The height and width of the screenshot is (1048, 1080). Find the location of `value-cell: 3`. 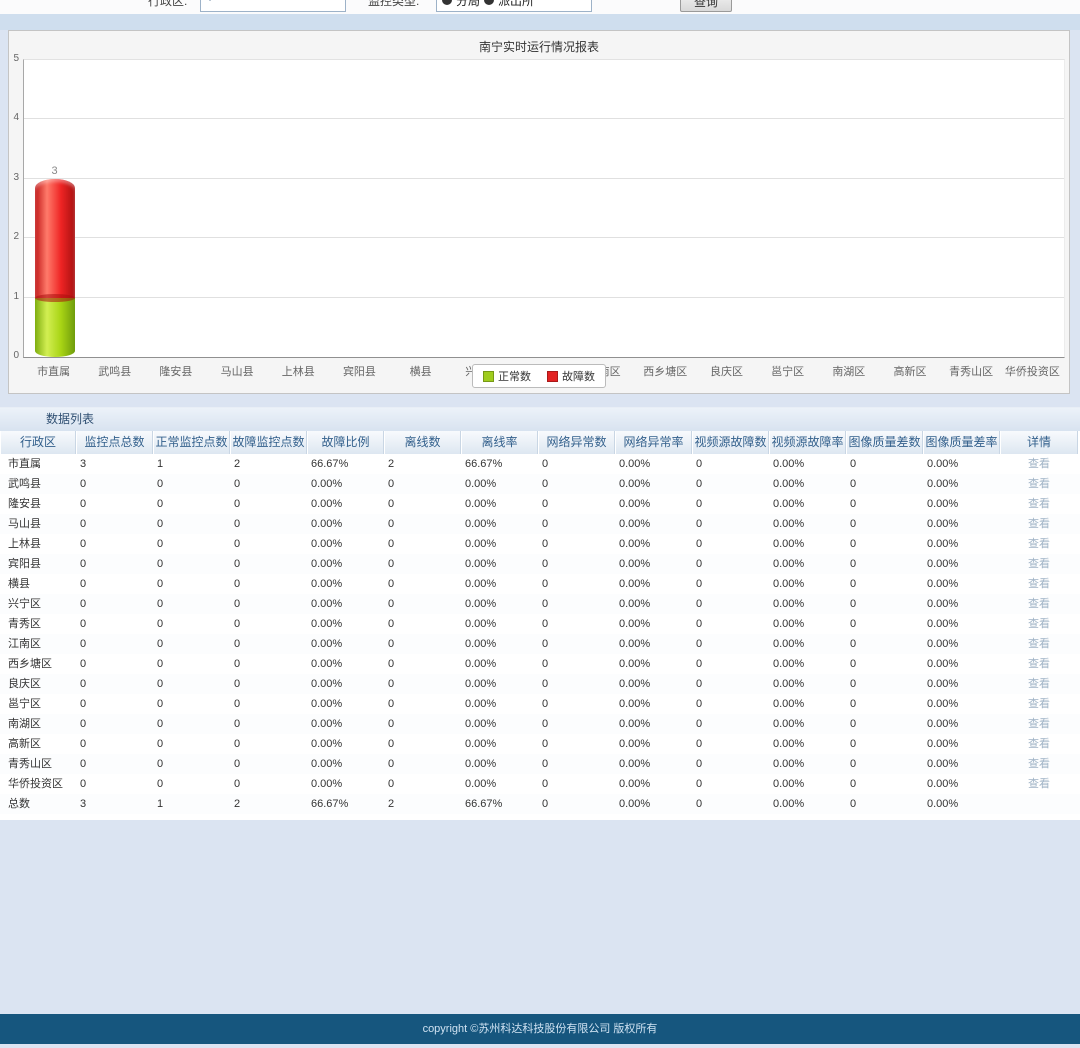

value-cell: 3 is located at coordinates (83, 464).